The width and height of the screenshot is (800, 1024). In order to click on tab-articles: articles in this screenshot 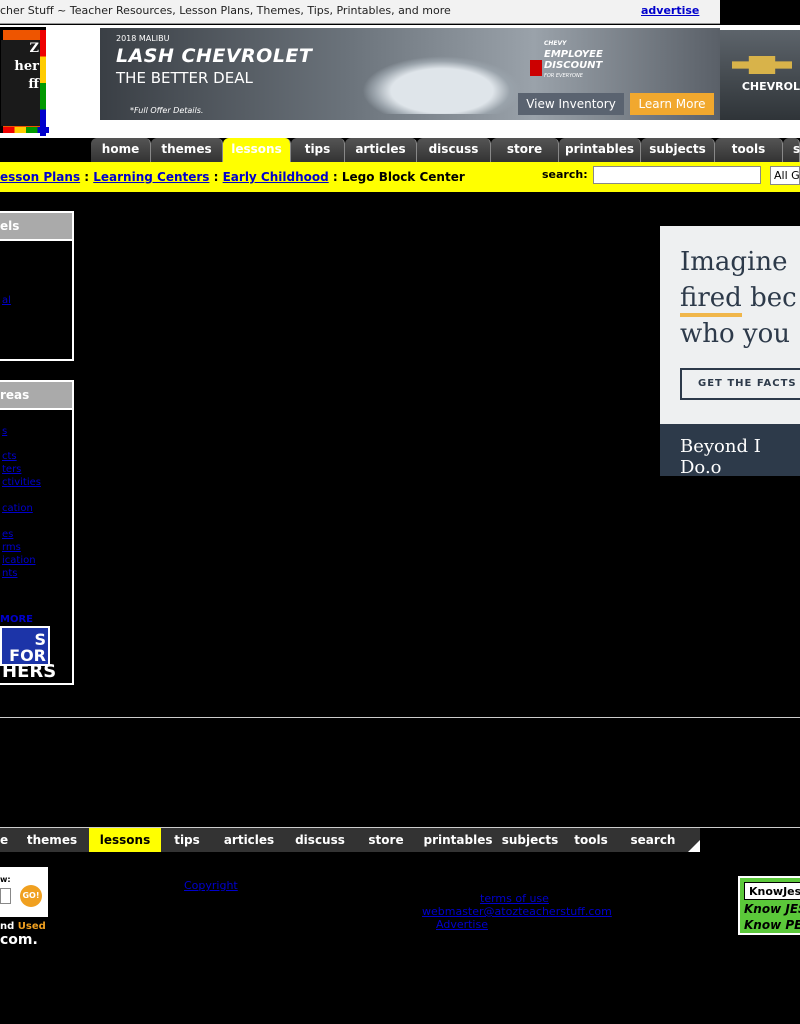, I will do `click(381, 150)`.